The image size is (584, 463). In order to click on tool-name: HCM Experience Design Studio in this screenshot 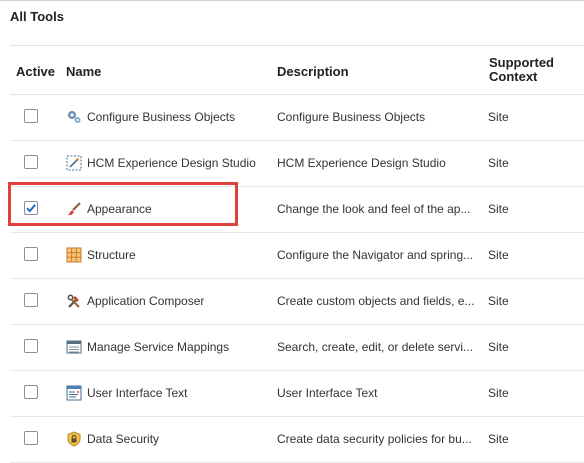, I will do `click(171, 163)`.